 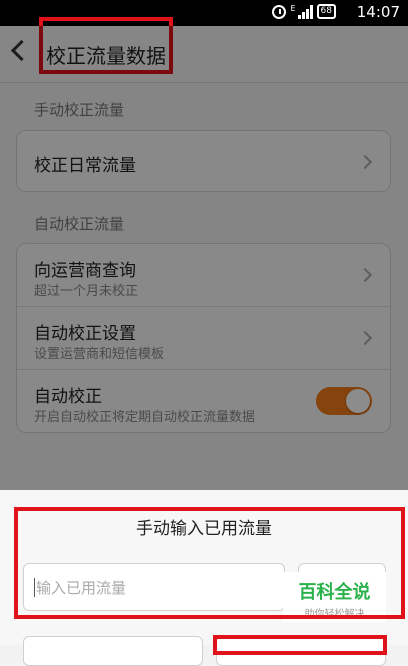 What do you see at coordinates (113, 651) in the screenshot?
I see `cancel-button` at bounding box center [113, 651].